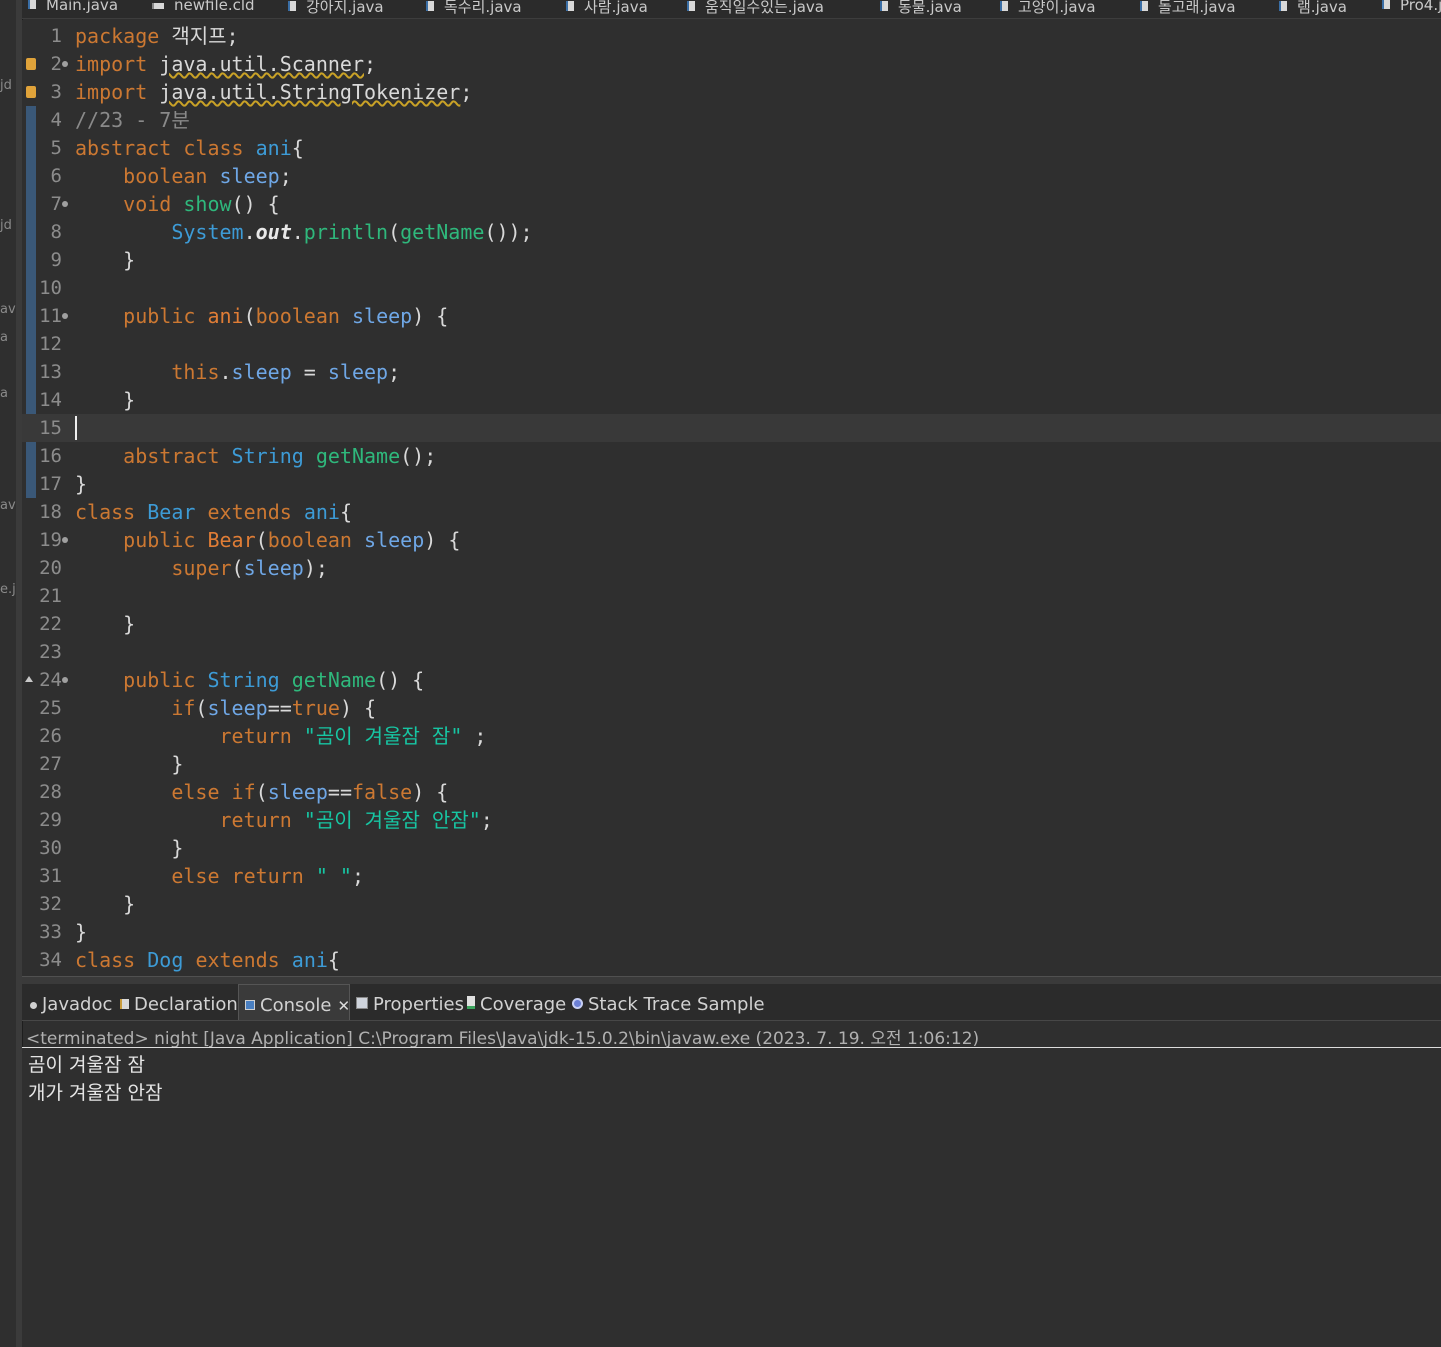  What do you see at coordinates (6, 85) in the screenshot?
I see `explorer-fragment: jd` at bounding box center [6, 85].